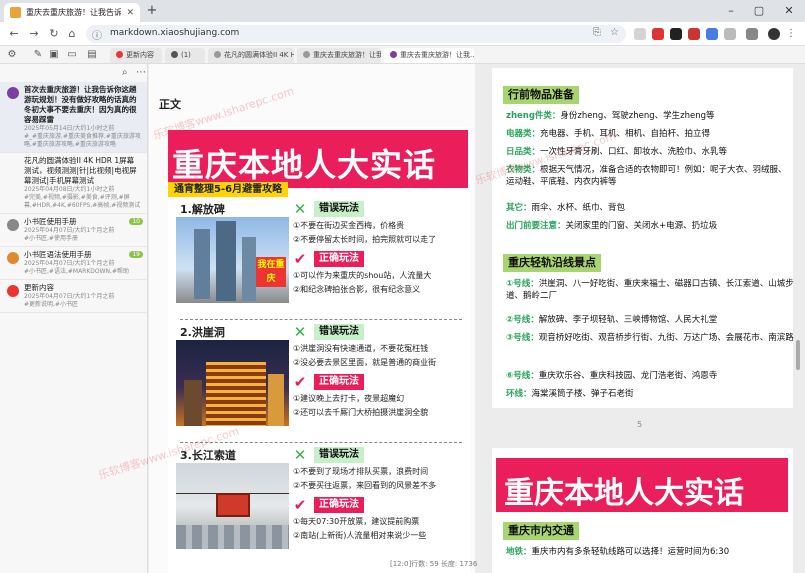  What do you see at coordinates (361, 412) in the screenshot?
I see `right-line: ②还可以去千厮门大桥拍摄洪崖洞全貌` at bounding box center [361, 412].